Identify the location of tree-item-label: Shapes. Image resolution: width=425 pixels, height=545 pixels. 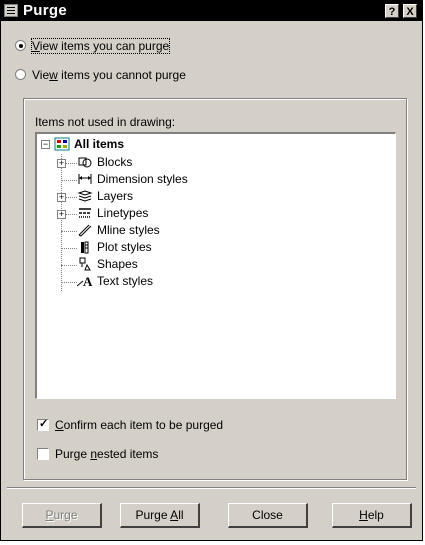
(117, 264).